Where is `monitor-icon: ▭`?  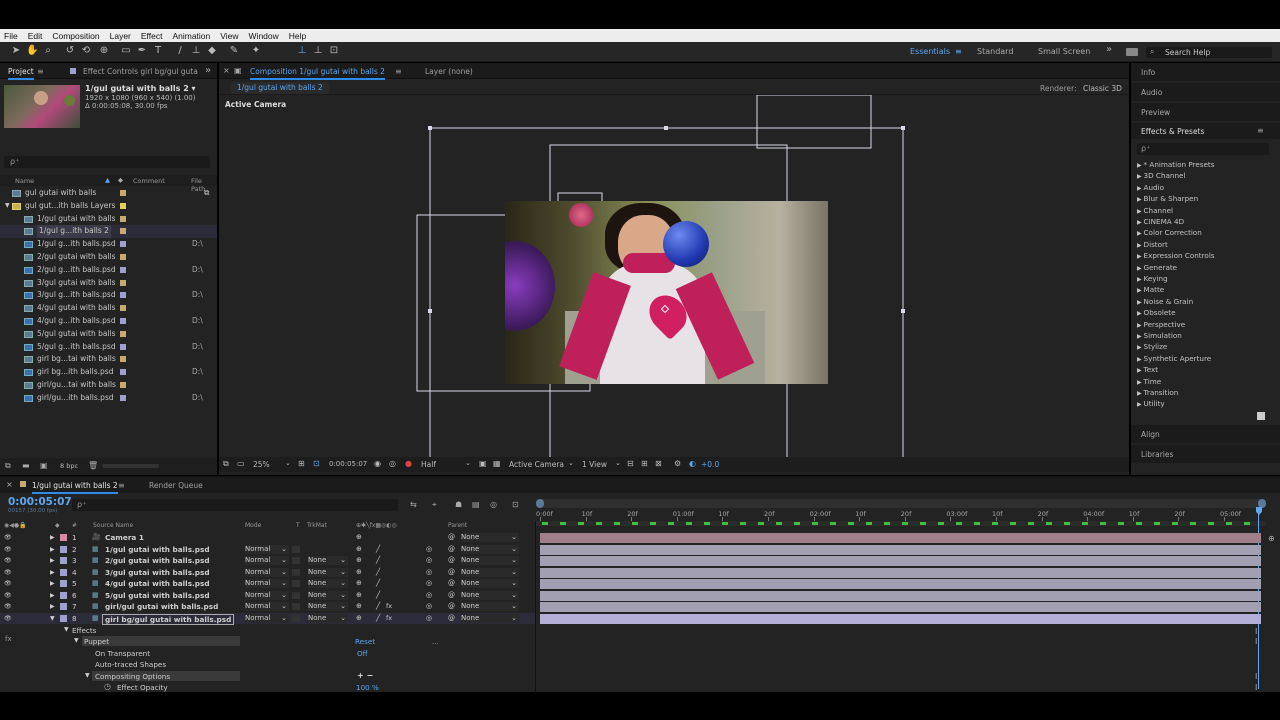
monitor-icon: ▭ is located at coordinates (241, 463).